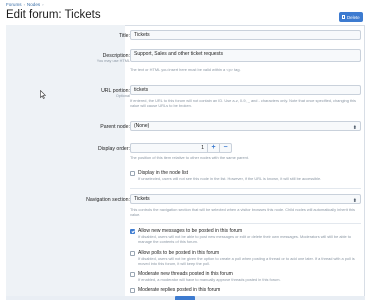 This screenshot has width=370, height=300. I want to click on navigation-section-value: Tickets, so click(142, 199).